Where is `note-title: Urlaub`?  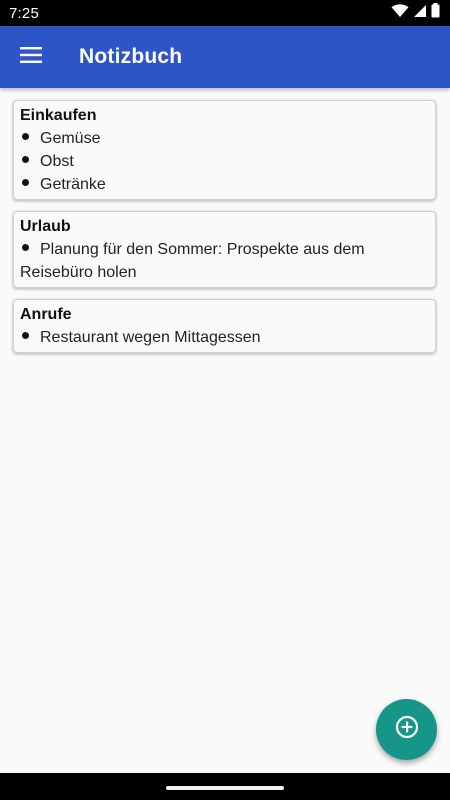
note-title: Urlaub is located at coordinates (45, 226).